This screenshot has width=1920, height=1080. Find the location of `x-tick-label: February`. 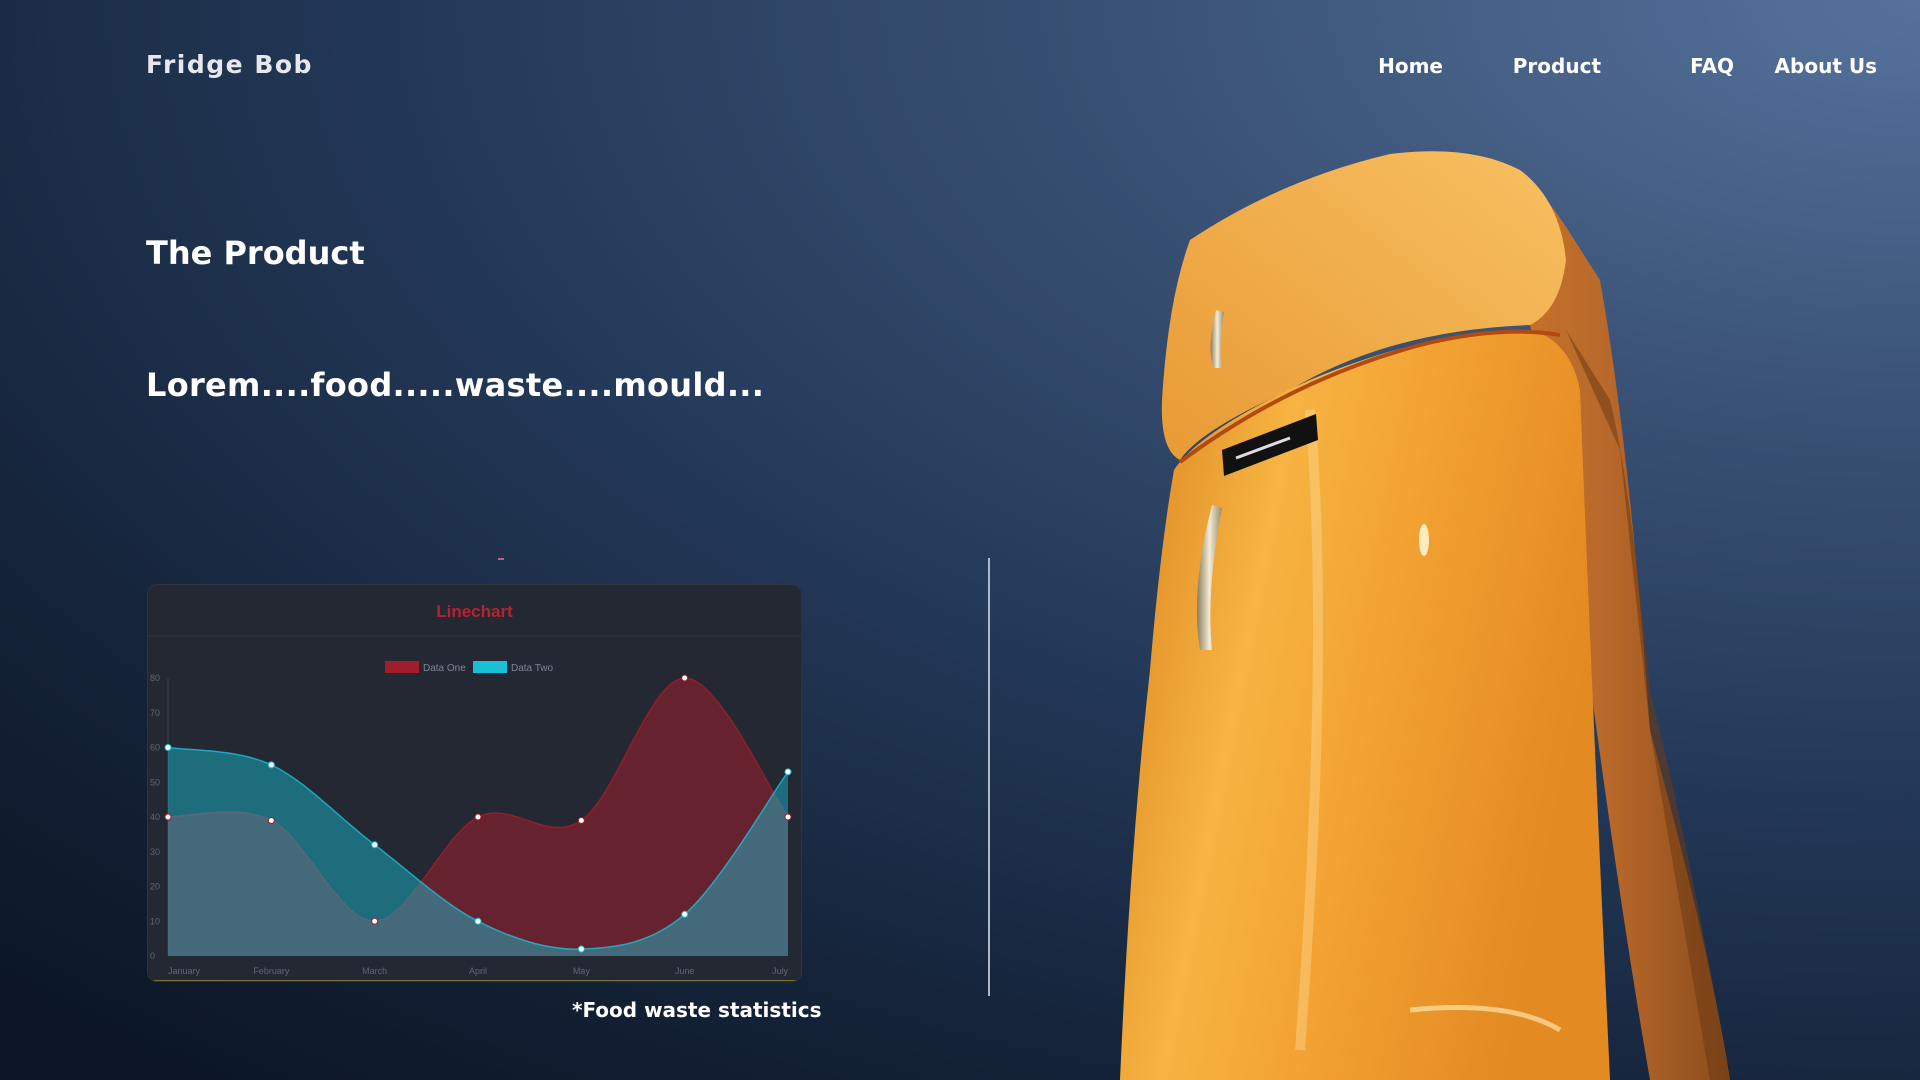

x-tick-label: February is located at coordinates (271, 971).